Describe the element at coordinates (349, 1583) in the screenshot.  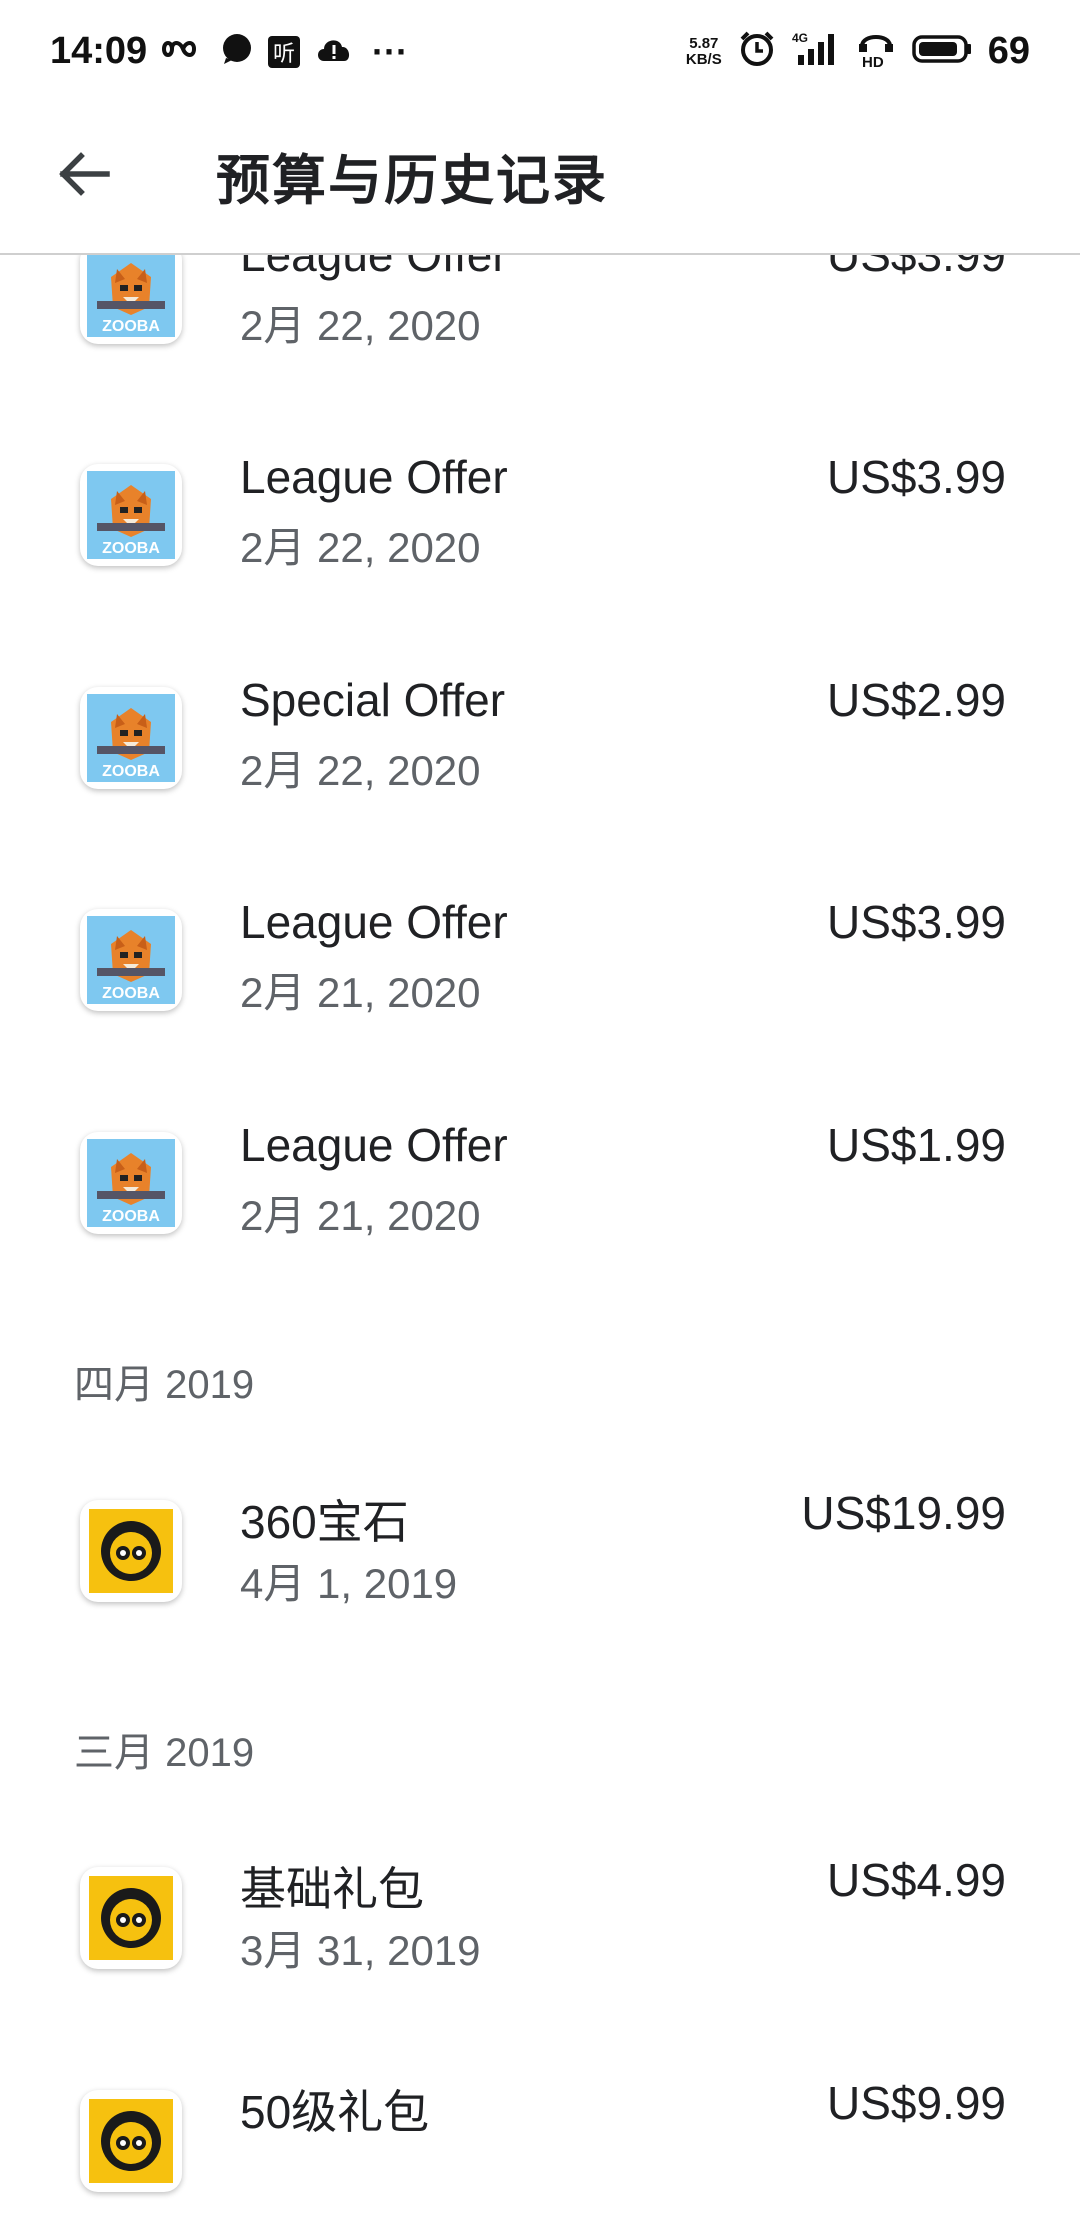
I see `item-date: 4月 1, 2019` at that location.